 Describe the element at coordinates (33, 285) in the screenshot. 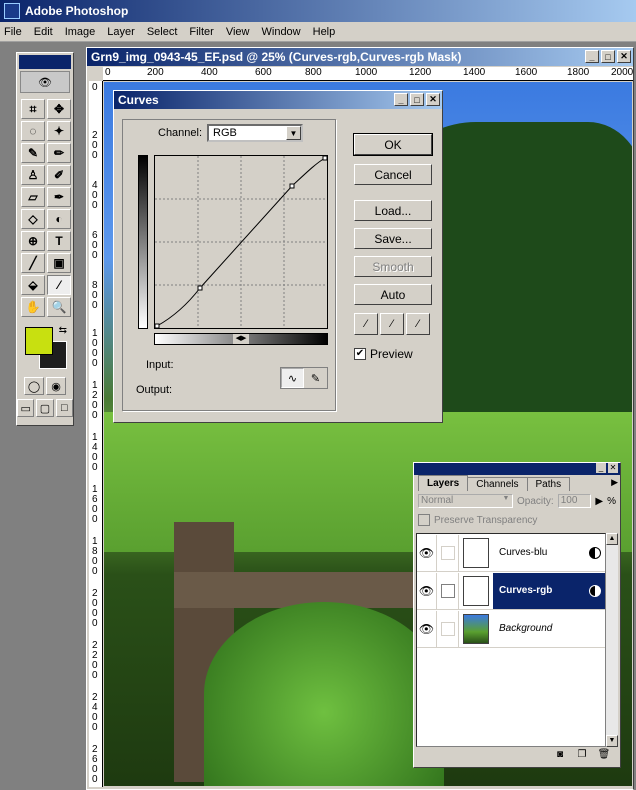

I see `bucket-tool-icon: ⬙` at that location.